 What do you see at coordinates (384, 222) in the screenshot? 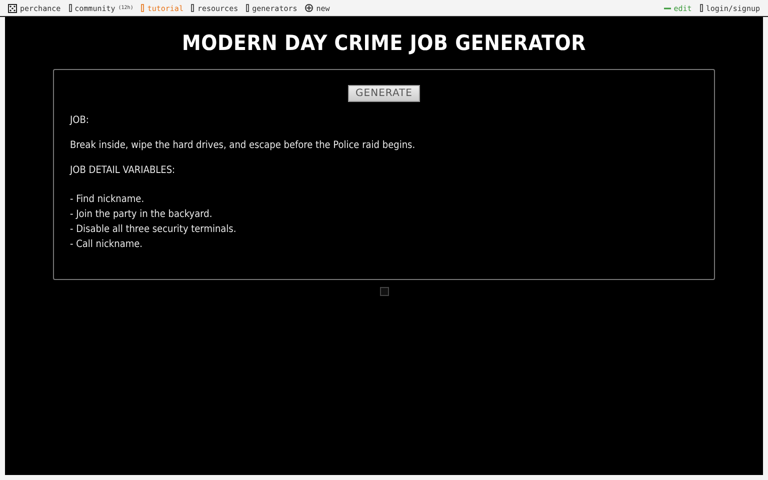
I see `detail-list: - Find nickname. - Join the party in the backyard. - Disable all three security terminals. - Call nickname.` at bounding box center [384, 222].